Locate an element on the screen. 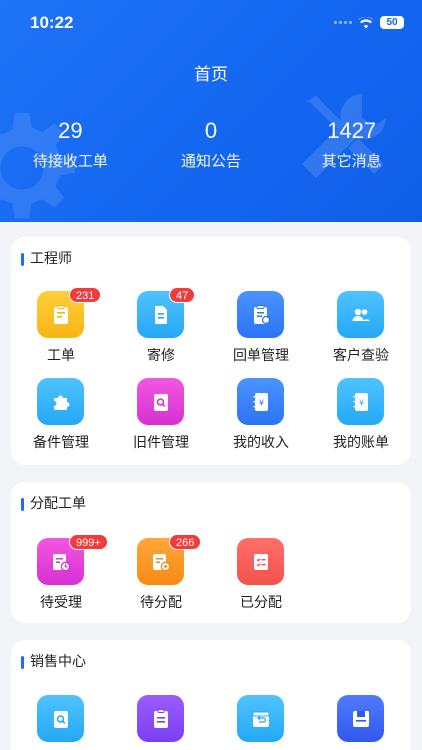 This screenshot has width=422, height=750. badge-count: 231 is located at coordinates (85, 295).